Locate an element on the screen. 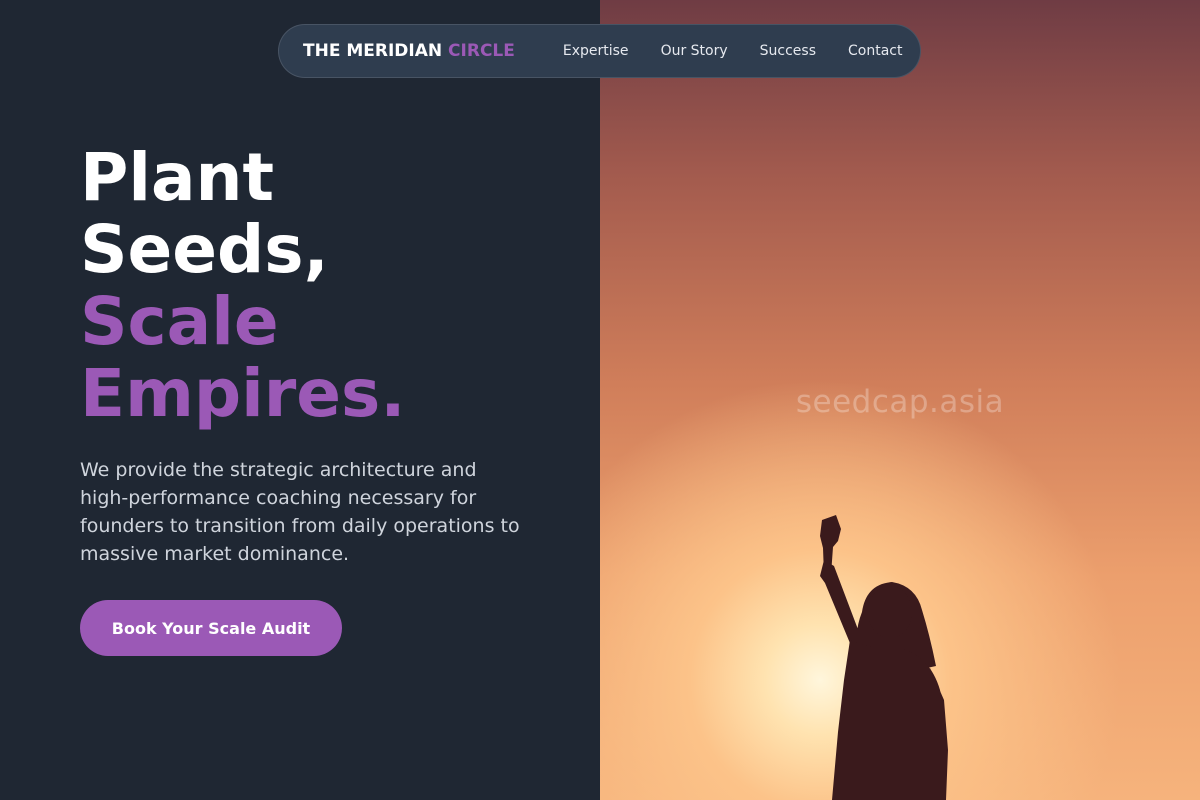 The width and height of the screenshot is (1200, 800). hero-headline: Plant Seeds, Scale Empires. is located at coordinates (242, 286).